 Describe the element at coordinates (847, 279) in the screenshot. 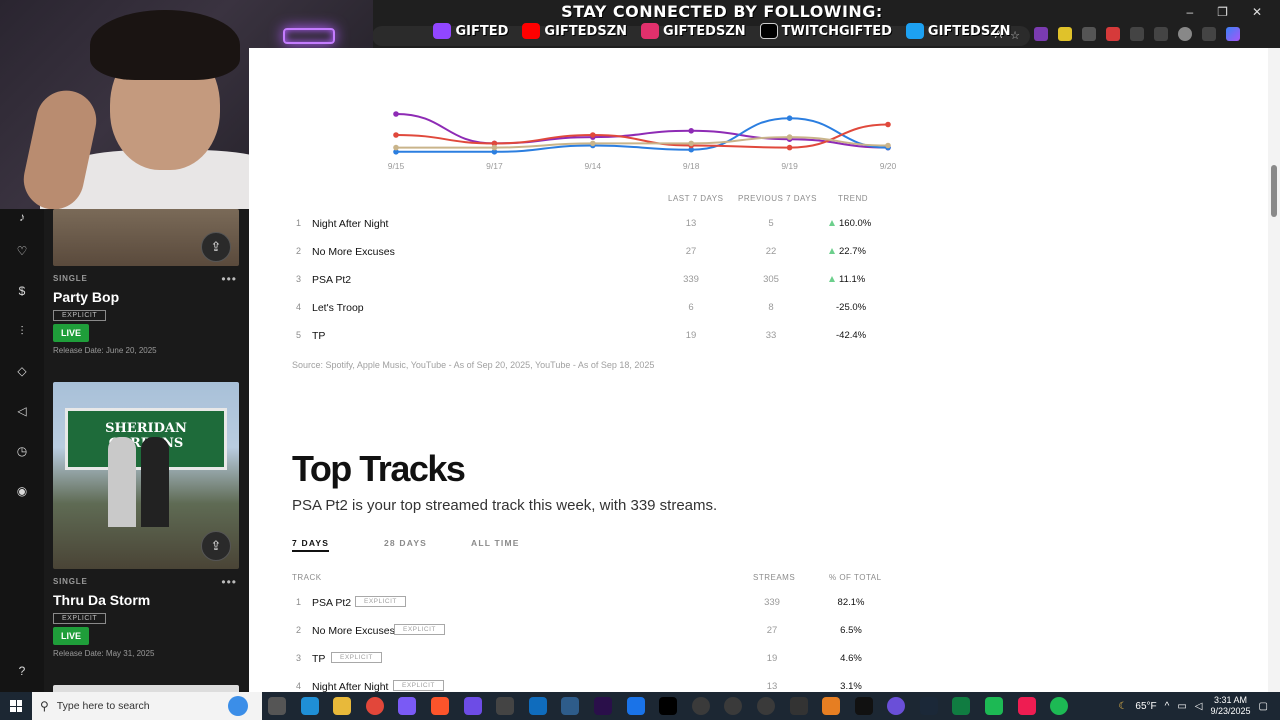

I see `trend-value: 11.1%` at that location.